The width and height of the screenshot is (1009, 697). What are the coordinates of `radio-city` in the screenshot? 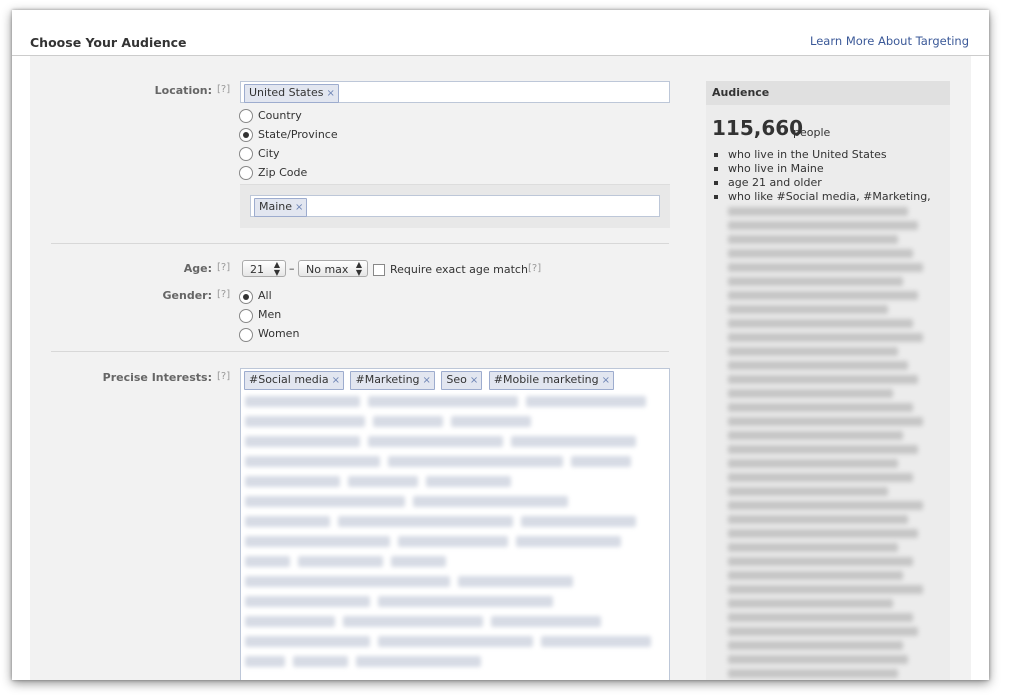 It's located at (246, 154).